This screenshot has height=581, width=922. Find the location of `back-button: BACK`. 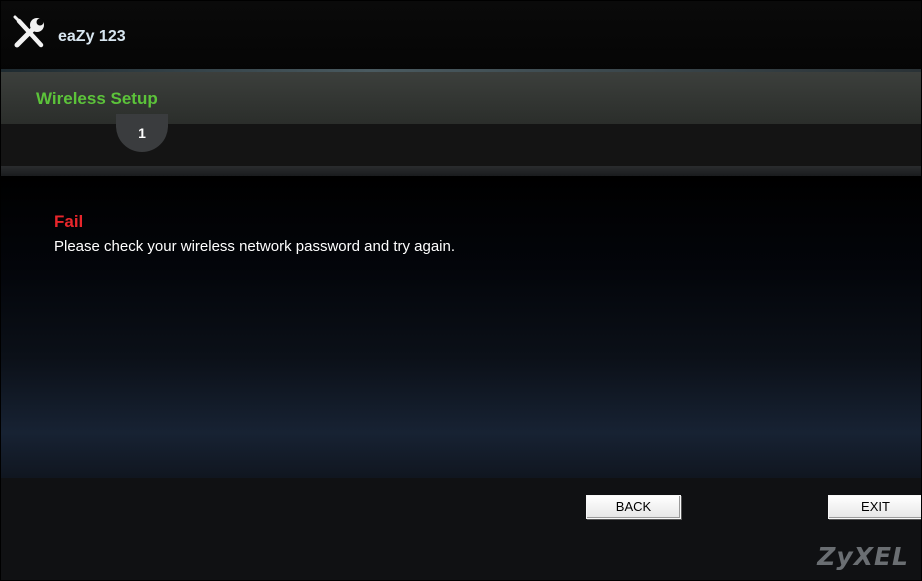

back-button: BACK is located at coordinates (633, 507).